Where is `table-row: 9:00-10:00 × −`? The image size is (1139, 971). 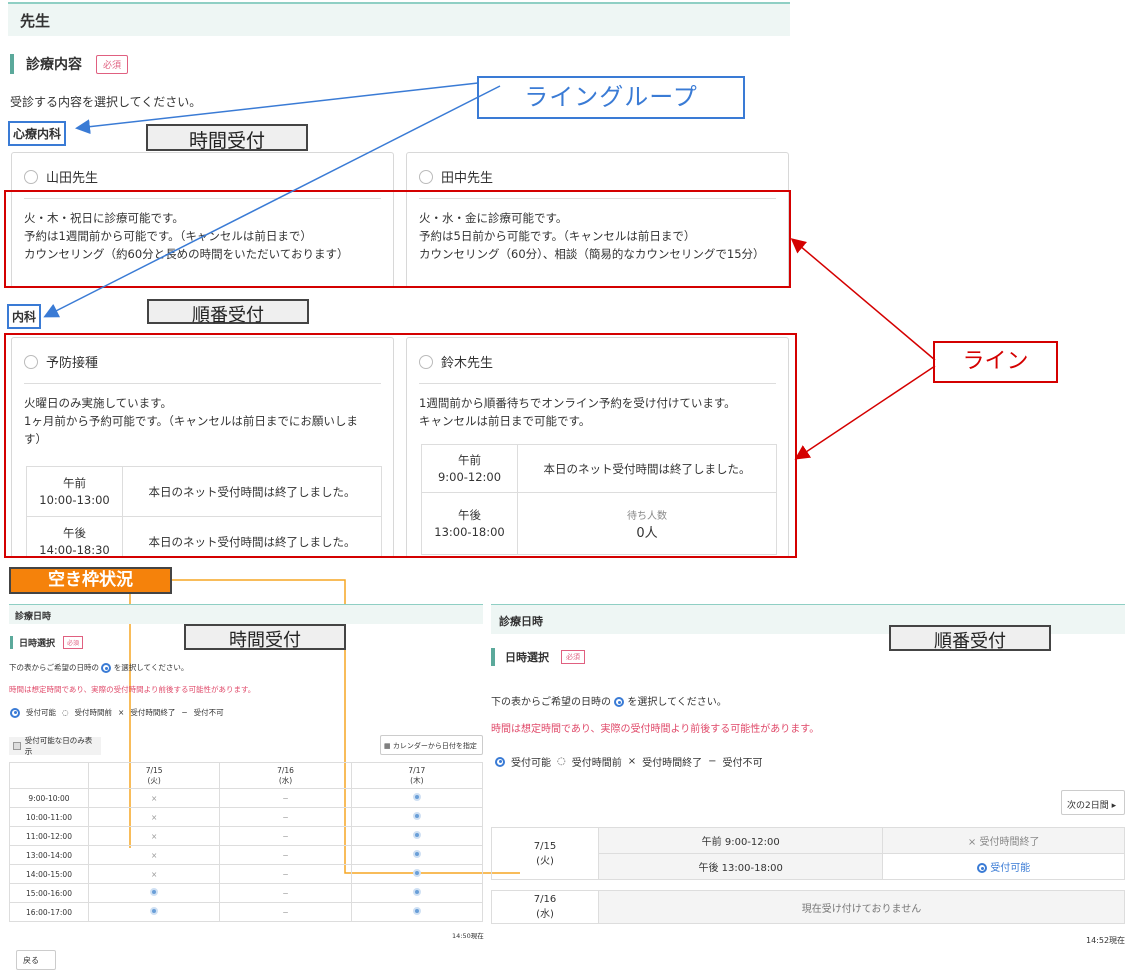 table-row: 9:00-10:00 × − is located at coordinates (246, 798).